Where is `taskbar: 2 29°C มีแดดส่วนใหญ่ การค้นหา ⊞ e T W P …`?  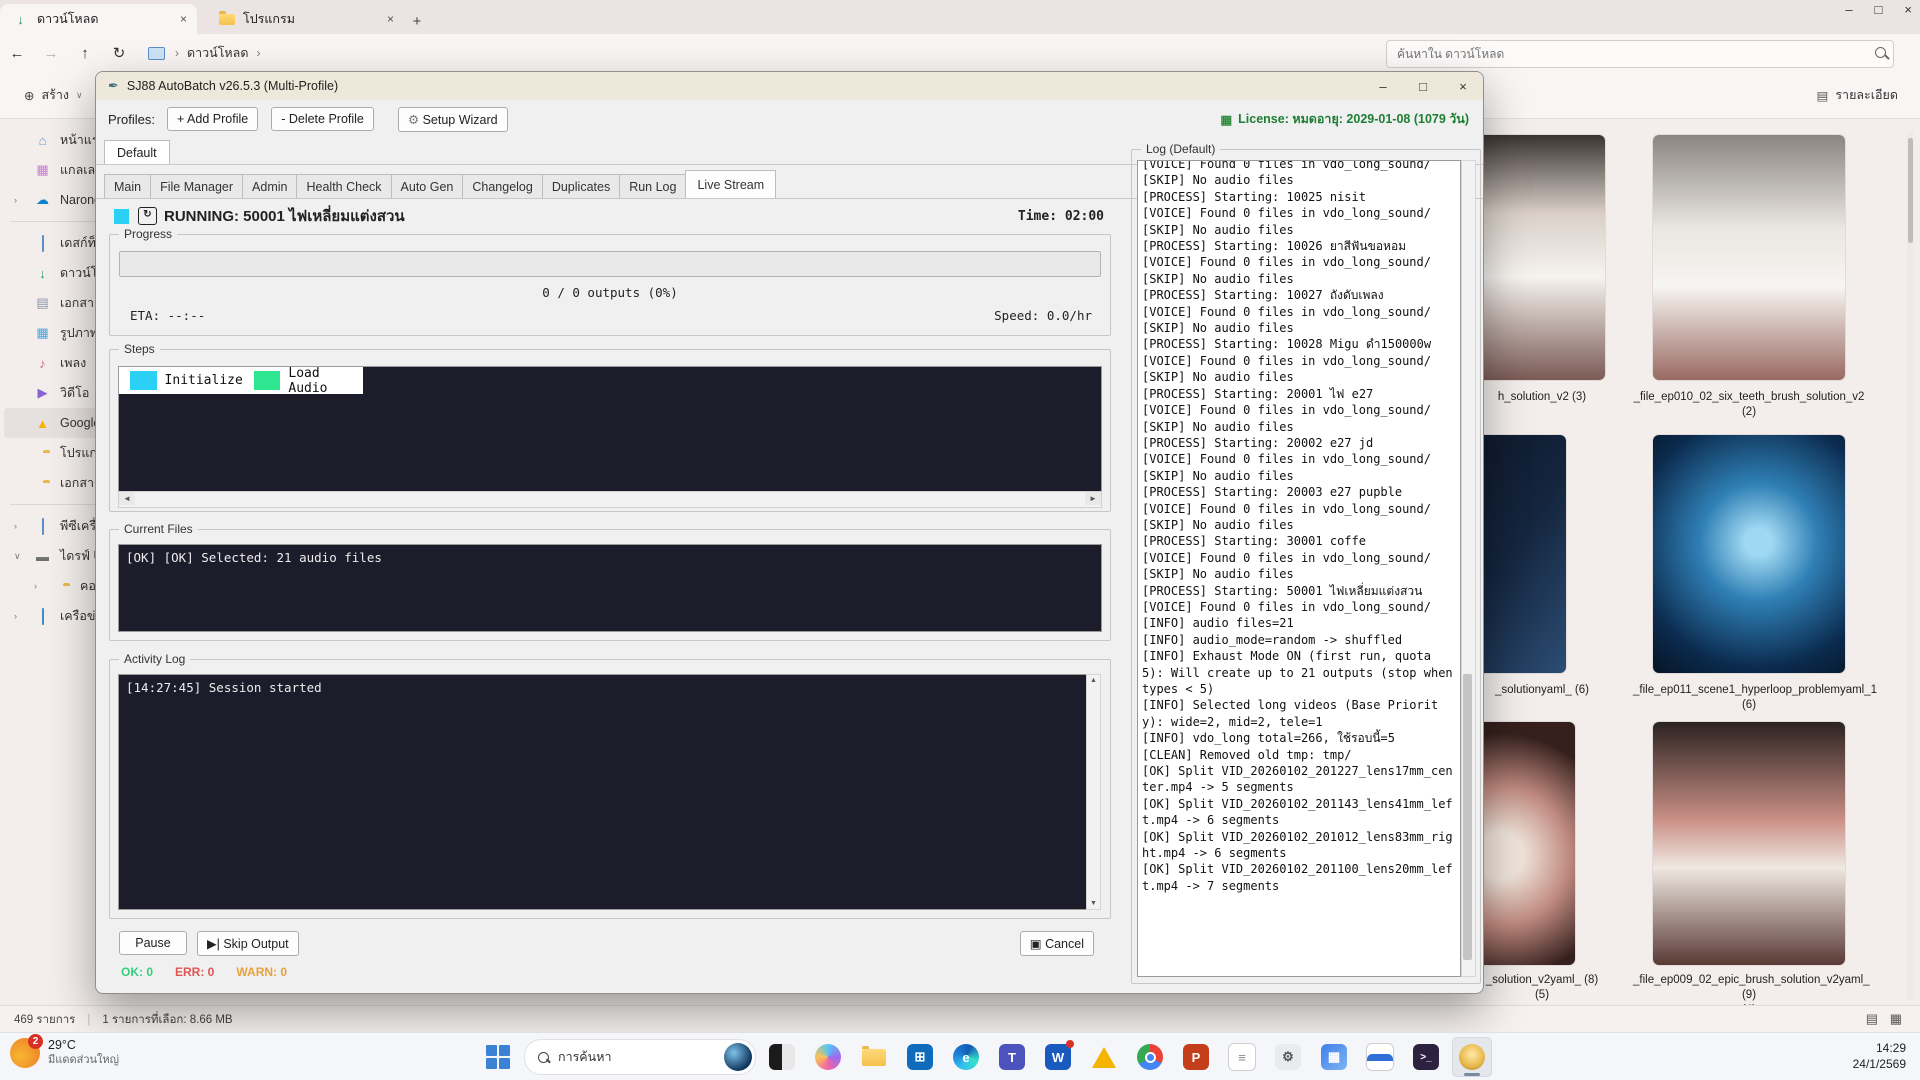 taskbar: 2 29°C มีแดดส่วนใหญ่ การค้นหา ⊞ e T W P … is located at coordinates (960, 1056).